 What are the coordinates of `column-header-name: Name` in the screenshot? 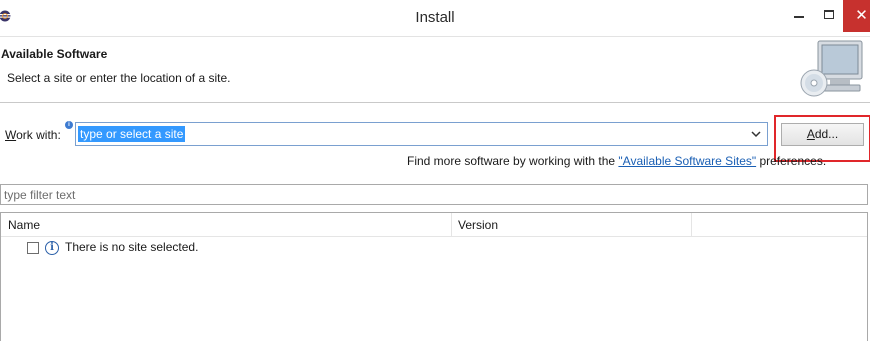 It's located at (24, 225).